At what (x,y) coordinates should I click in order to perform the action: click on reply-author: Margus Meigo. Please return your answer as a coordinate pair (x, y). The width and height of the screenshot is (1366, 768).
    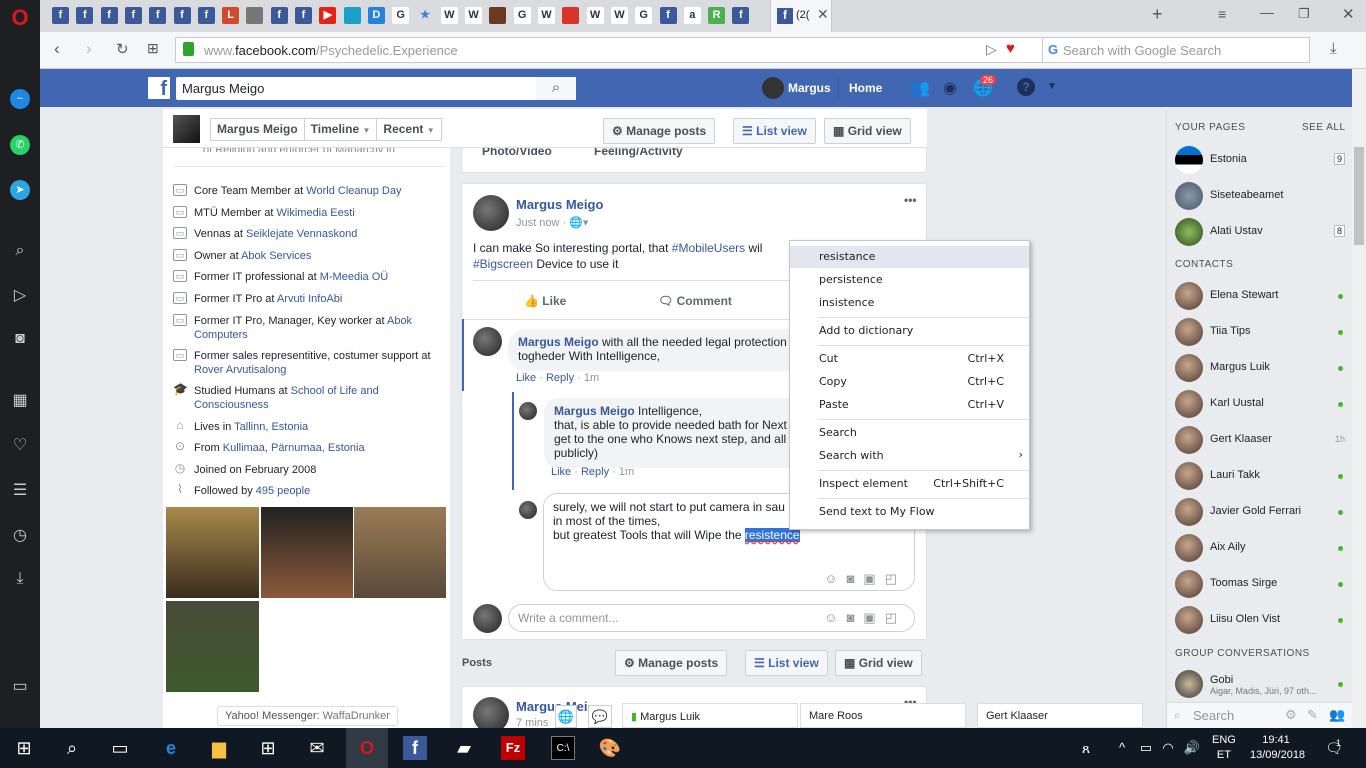
    Looking at the image, I should click on (594, 411).